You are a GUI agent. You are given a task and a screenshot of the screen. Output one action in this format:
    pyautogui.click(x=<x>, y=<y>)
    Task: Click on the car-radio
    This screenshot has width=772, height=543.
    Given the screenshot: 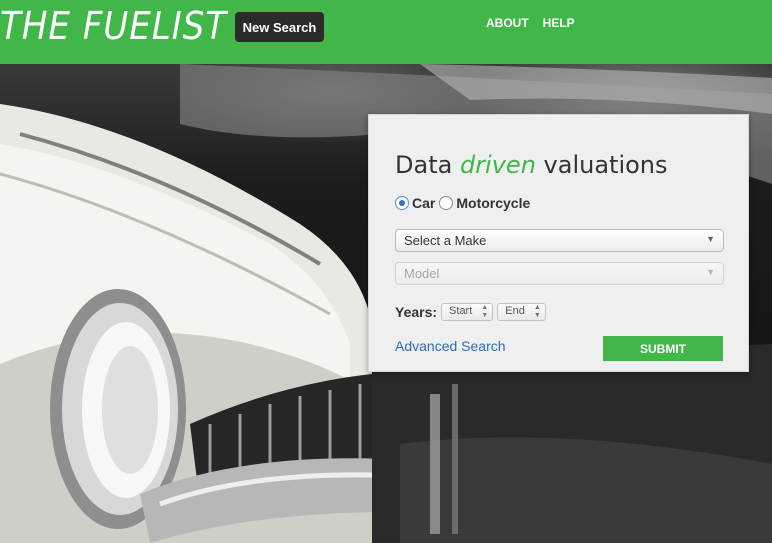 What is the action you would take?
    pyautogui.click(x=402, y=203)
    